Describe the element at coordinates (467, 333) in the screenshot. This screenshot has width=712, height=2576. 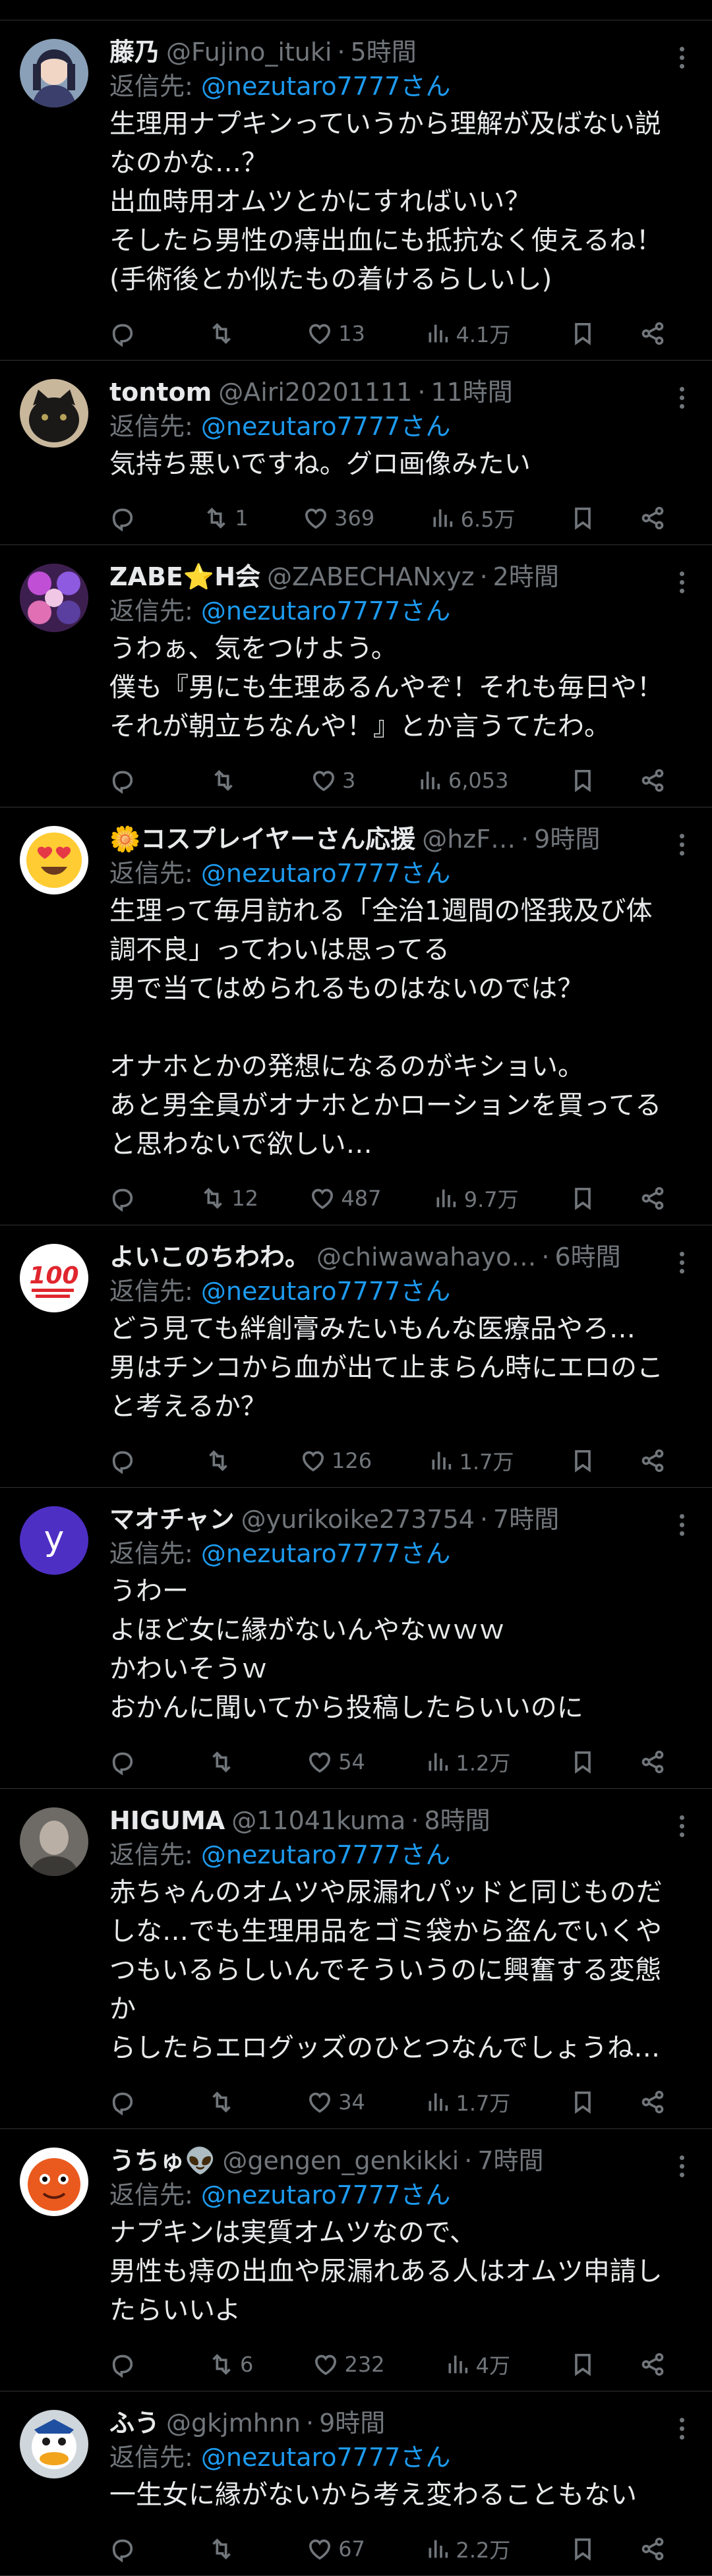
I see `views-button: 4.1万` at that location.